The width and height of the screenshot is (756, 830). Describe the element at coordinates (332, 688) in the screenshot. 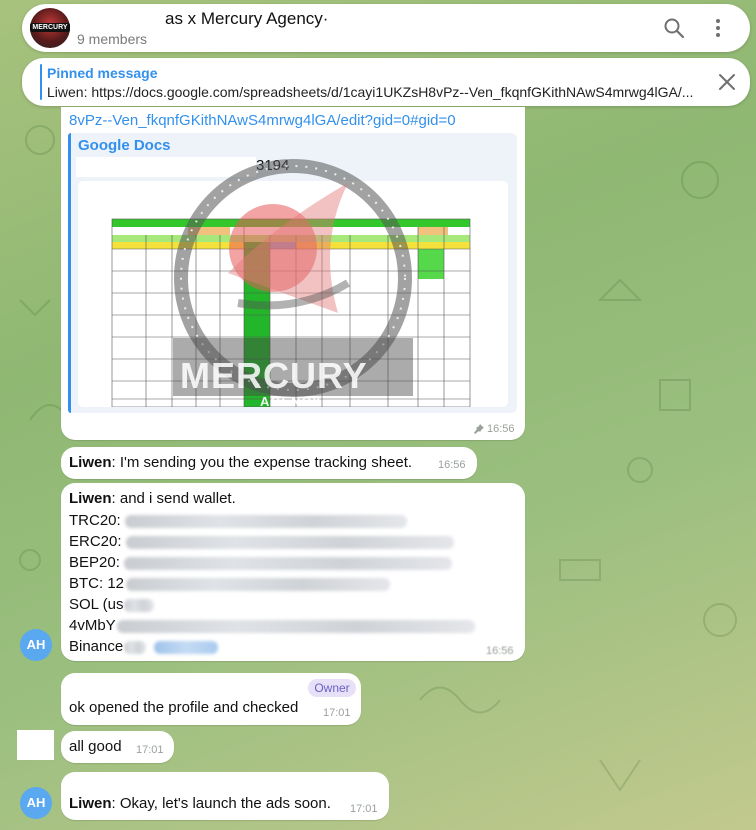

I see `owner-badge: Owner` at that location.